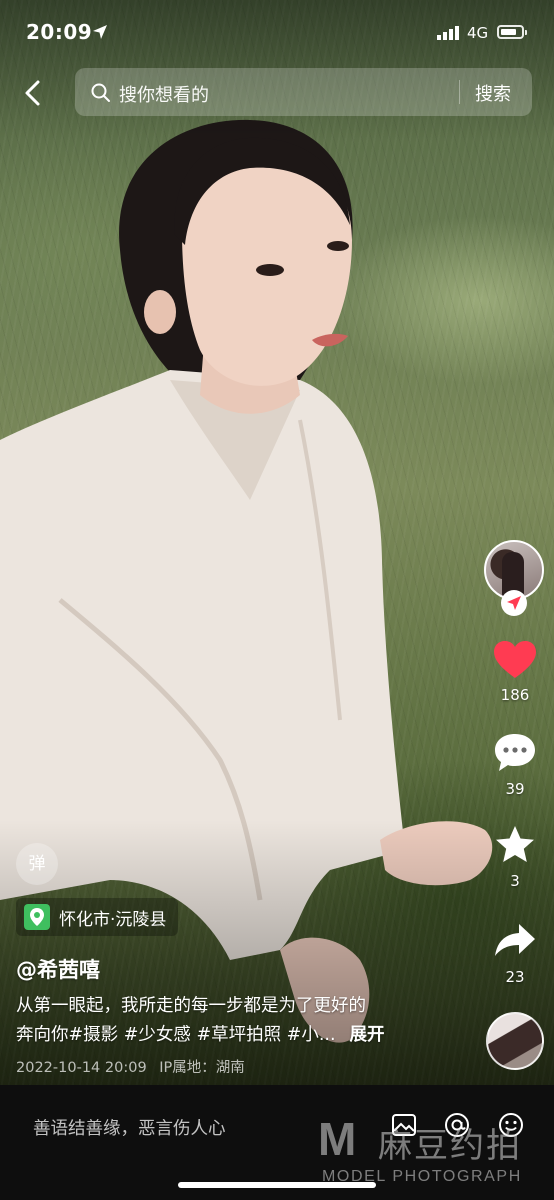 Image resolution: width=554 pixels, height=1200 pixels. I want to click on map-pin-icon, so click(37, 917).